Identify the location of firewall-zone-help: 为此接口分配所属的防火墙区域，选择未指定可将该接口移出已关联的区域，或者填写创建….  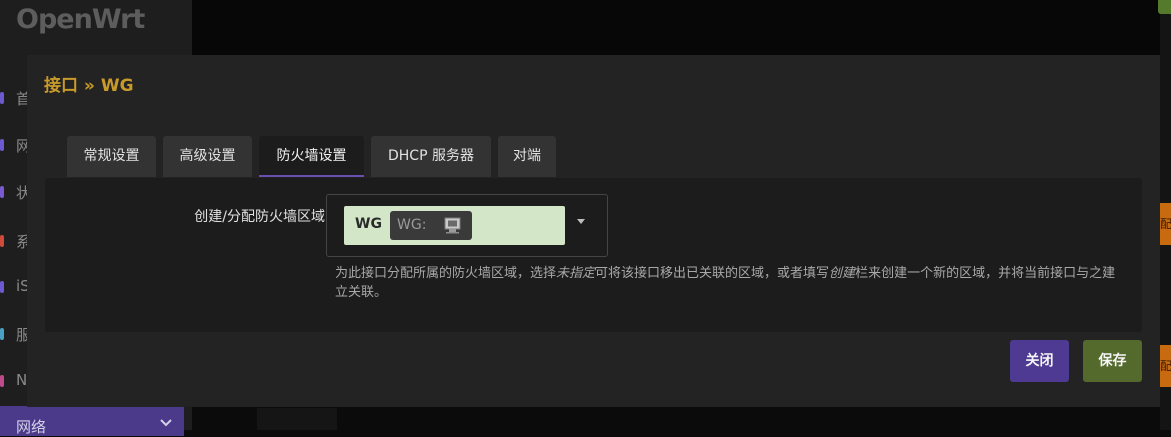
(730, 283).